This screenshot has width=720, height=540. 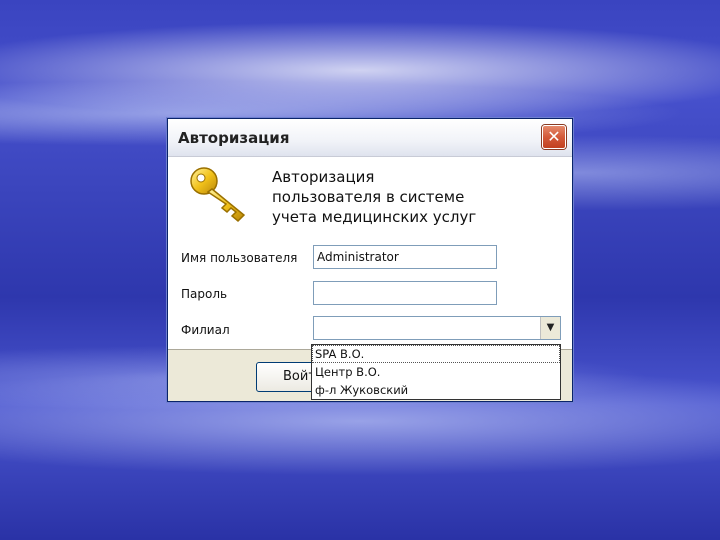 I want to click on heading-line: Авторизация, so click(x=323, y=177).